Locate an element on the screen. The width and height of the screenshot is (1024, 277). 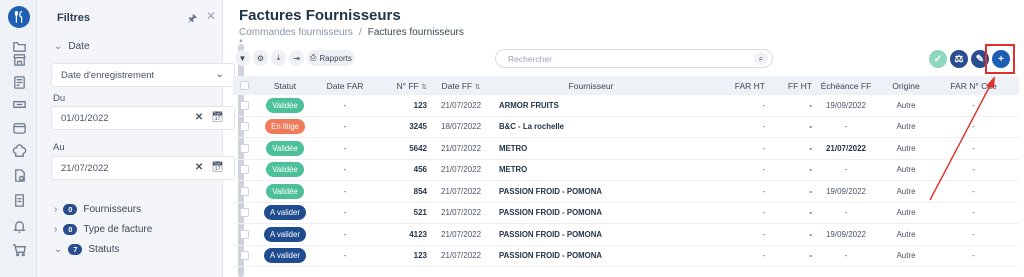
date-section-toggle: ⌄ Date is located at coordinates (72, 46).